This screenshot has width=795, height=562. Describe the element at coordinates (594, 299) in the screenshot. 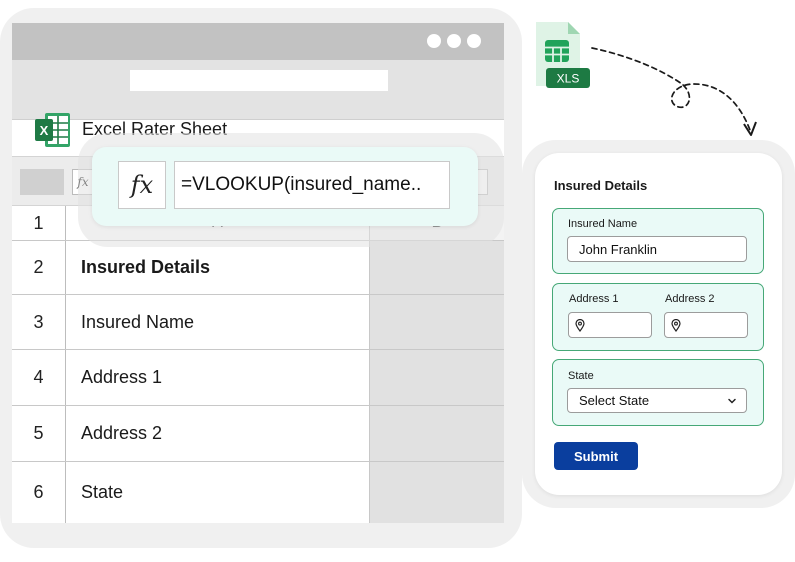

I see `address1-label: Address 1` at that location.